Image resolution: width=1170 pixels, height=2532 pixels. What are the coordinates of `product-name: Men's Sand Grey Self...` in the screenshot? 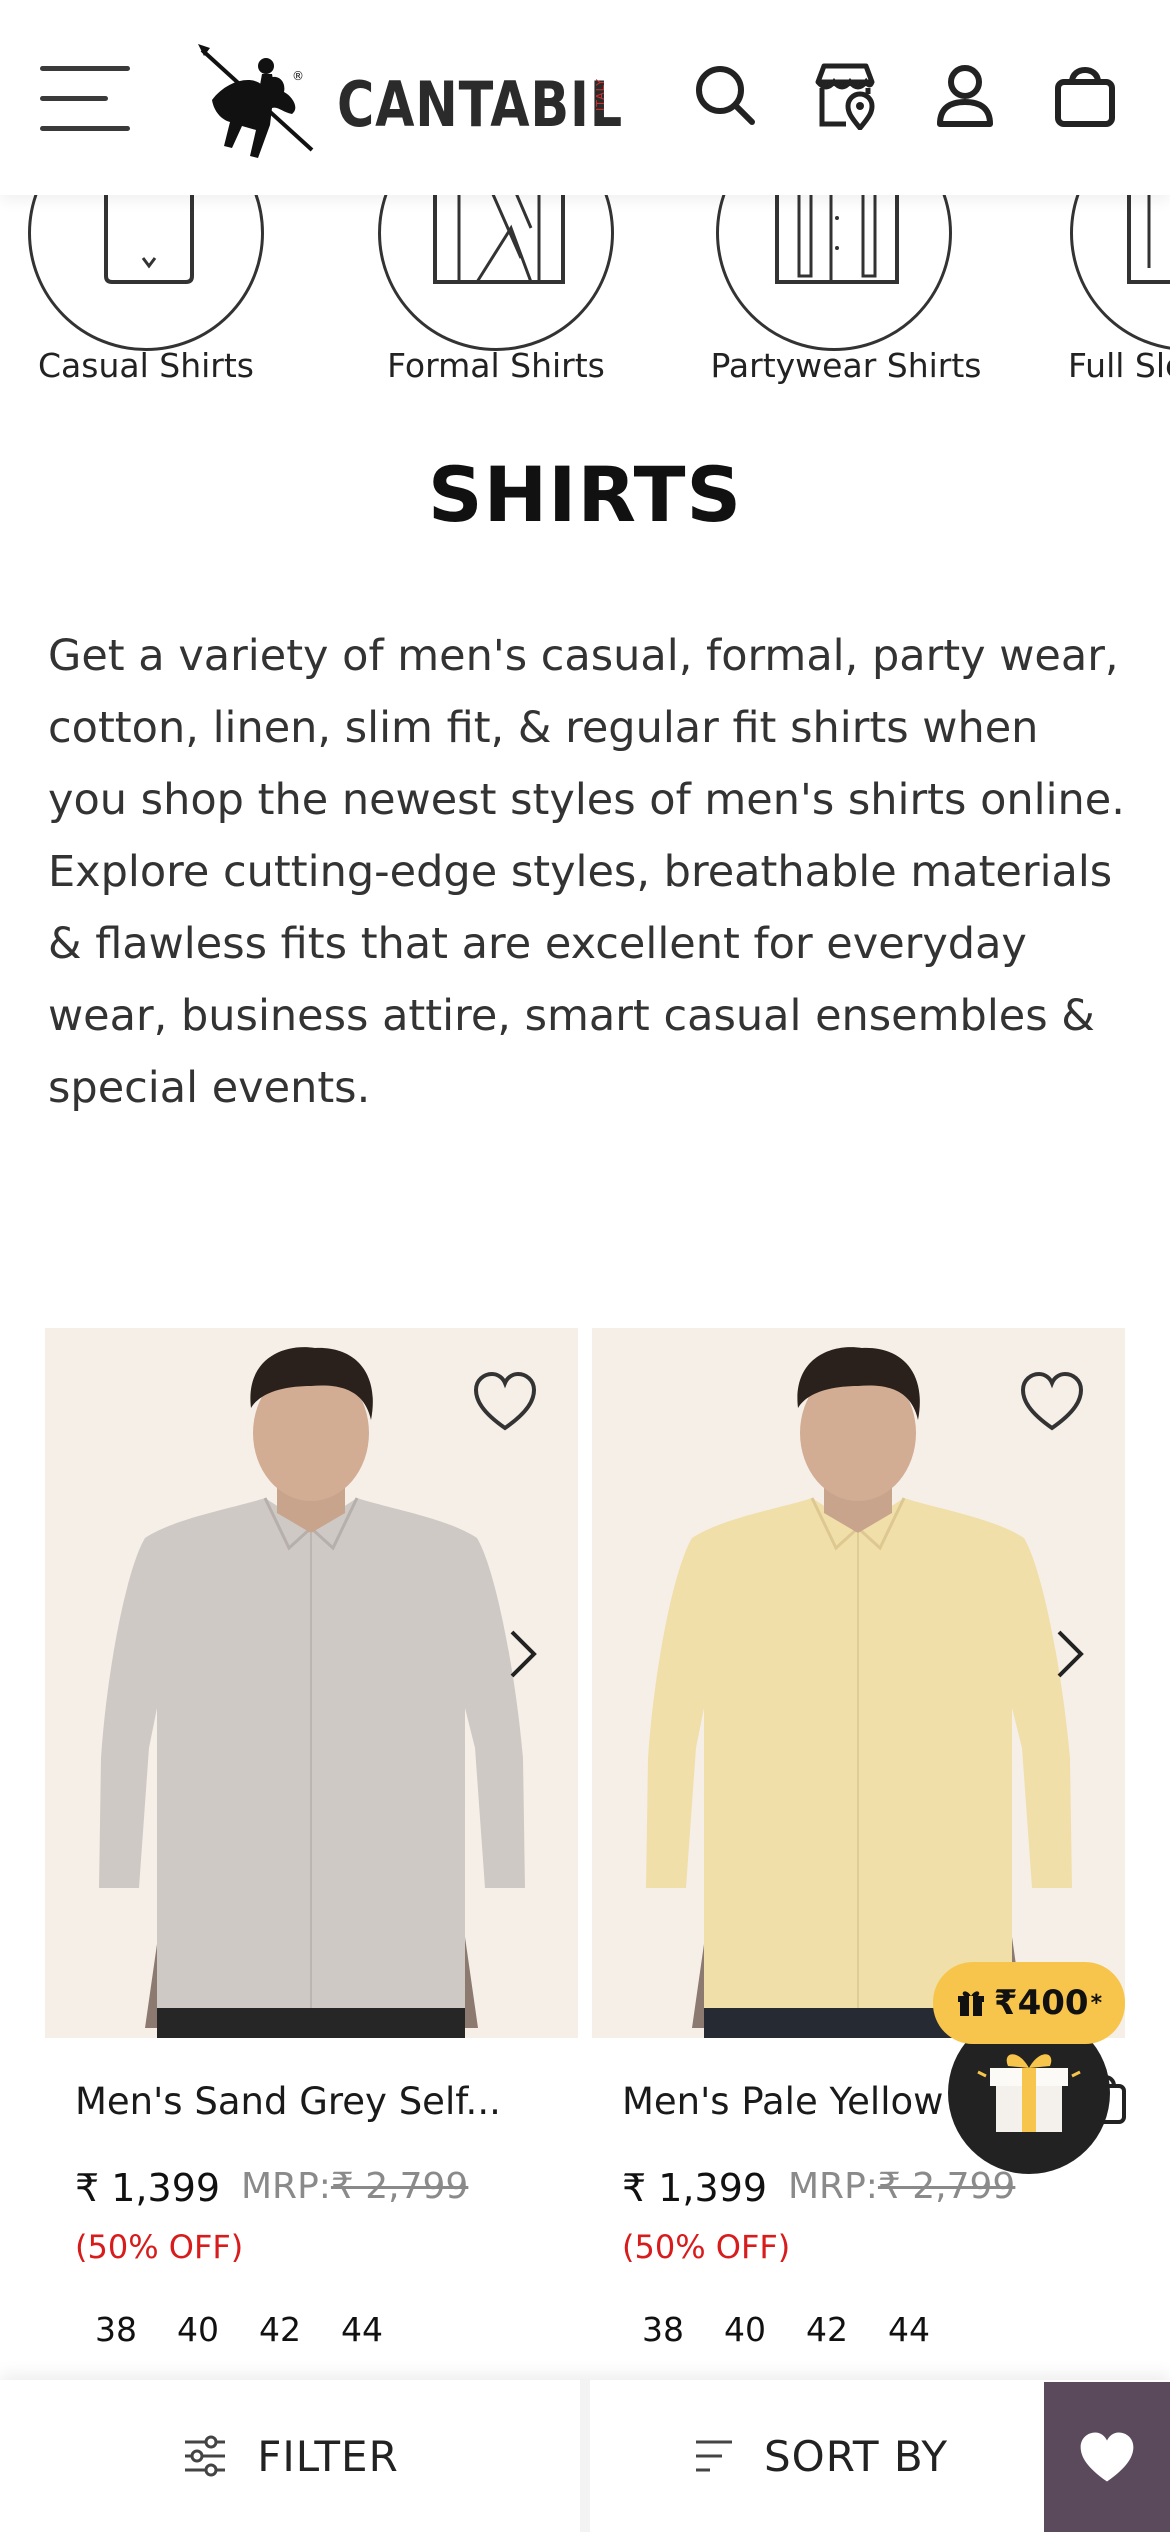 It's located at (315, 2101).